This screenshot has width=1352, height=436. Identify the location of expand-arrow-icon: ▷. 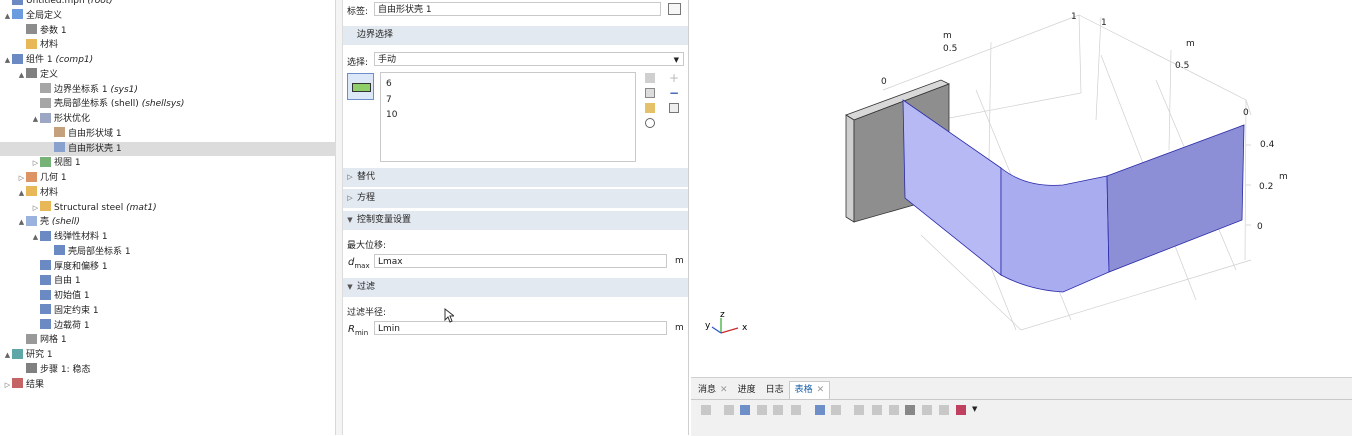
(350, 198).